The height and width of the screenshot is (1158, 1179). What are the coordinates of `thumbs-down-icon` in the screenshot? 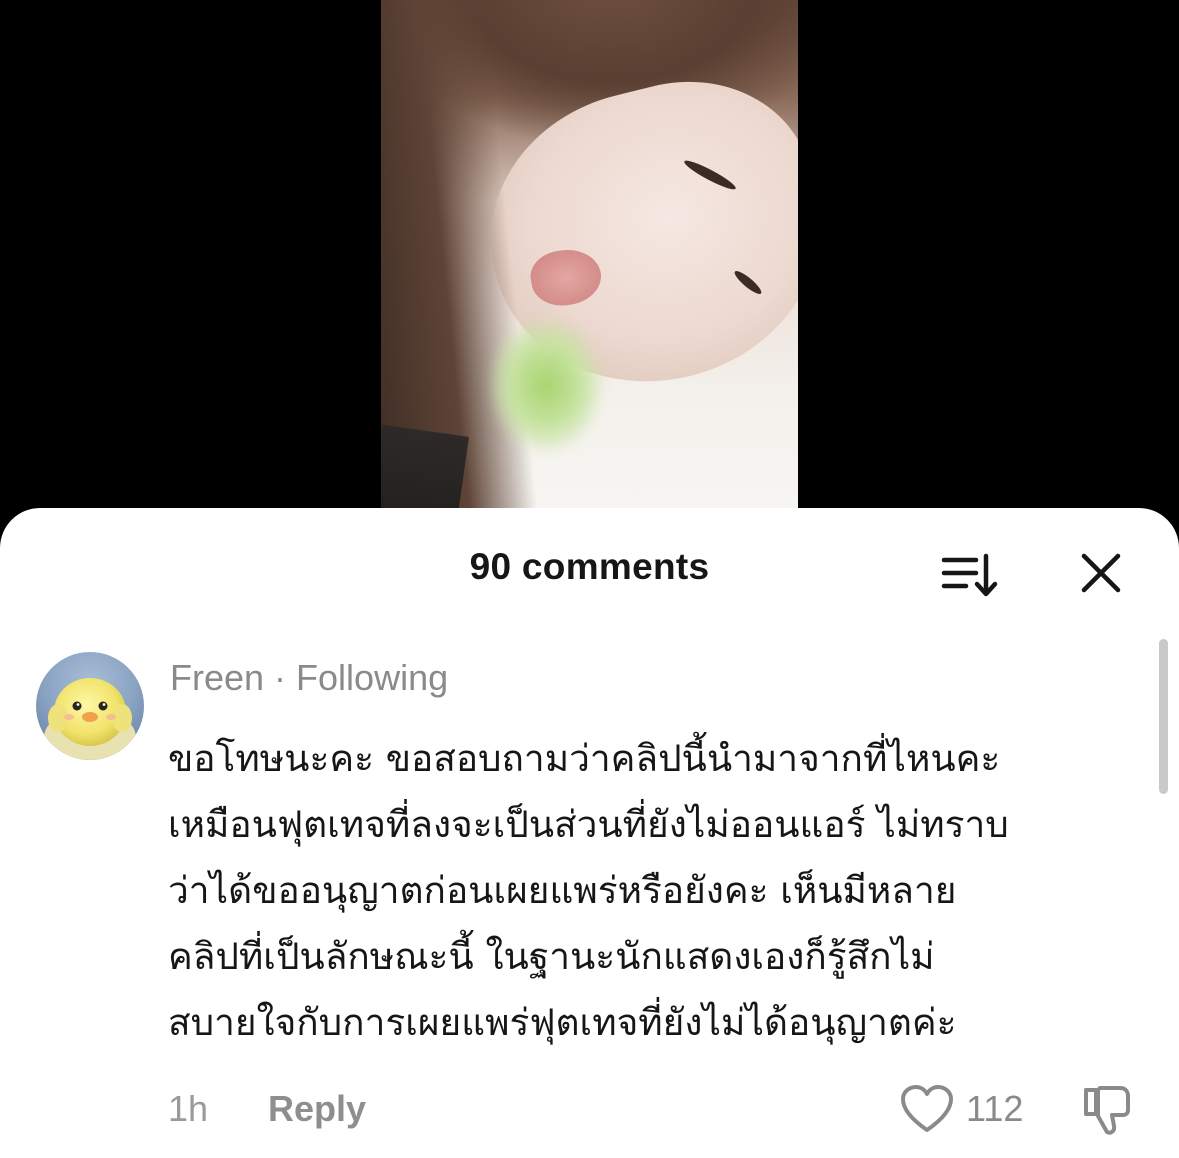 It's located at (1107, 1110).